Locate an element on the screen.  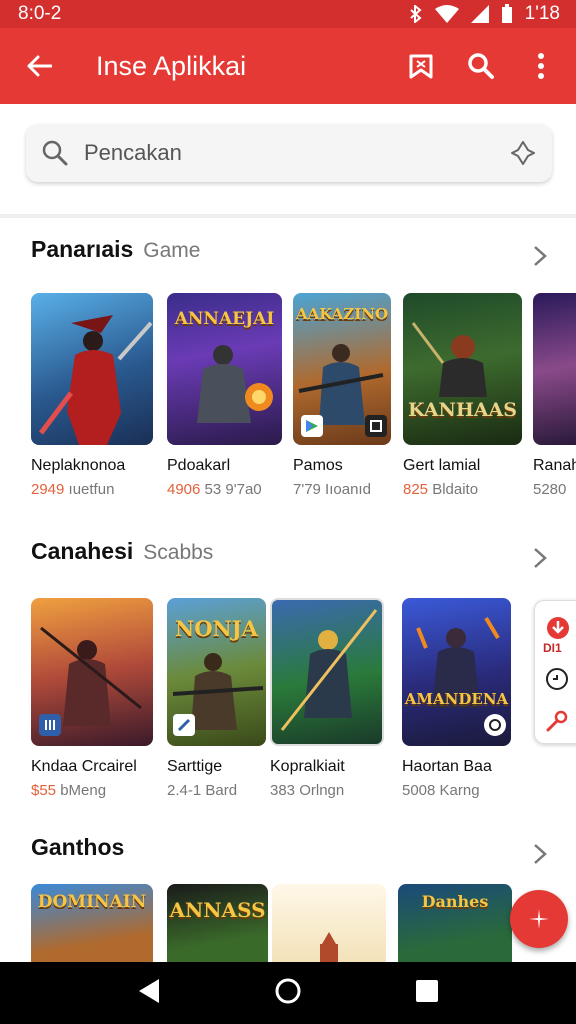
wifi-icon is located at coordinates (446, 14).